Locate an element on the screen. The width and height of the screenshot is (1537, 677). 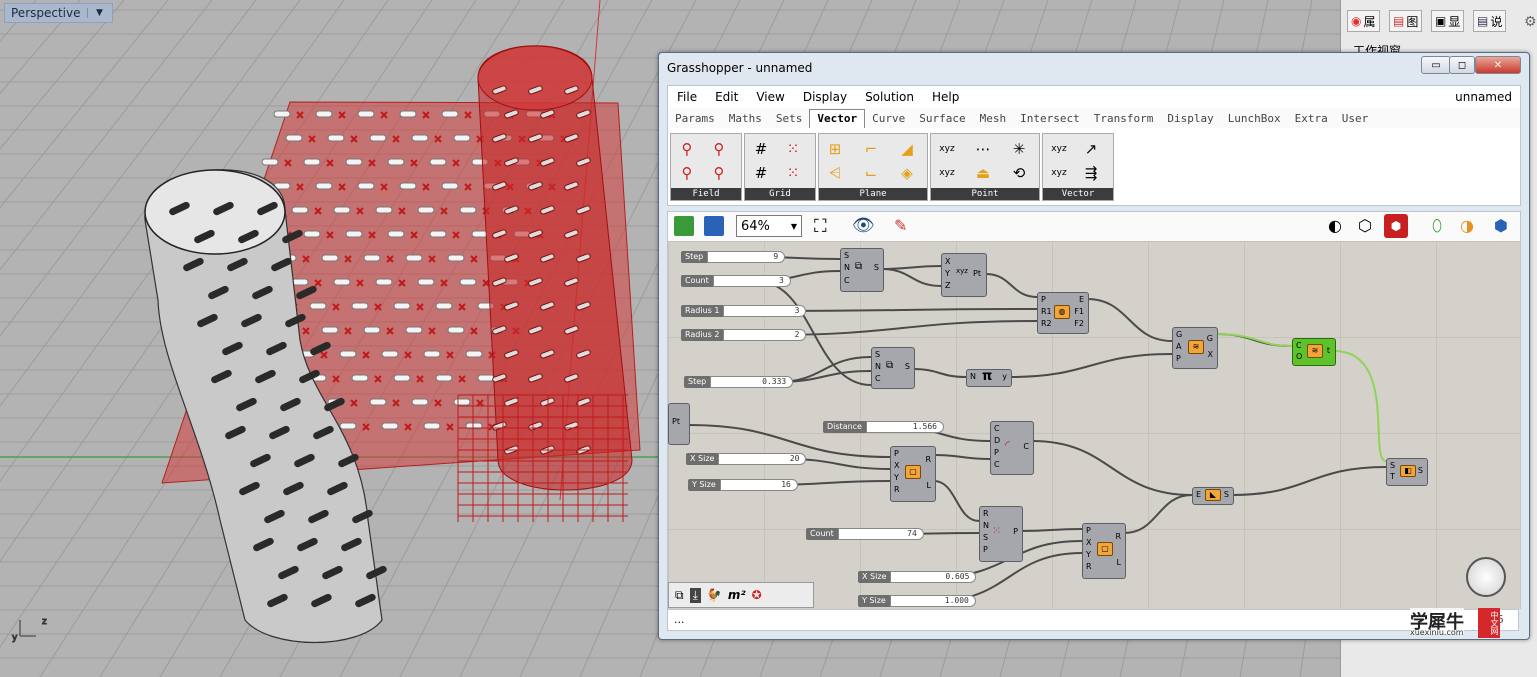
extrude-tool-icon: 🐓 is located at coordinates (714, 595).